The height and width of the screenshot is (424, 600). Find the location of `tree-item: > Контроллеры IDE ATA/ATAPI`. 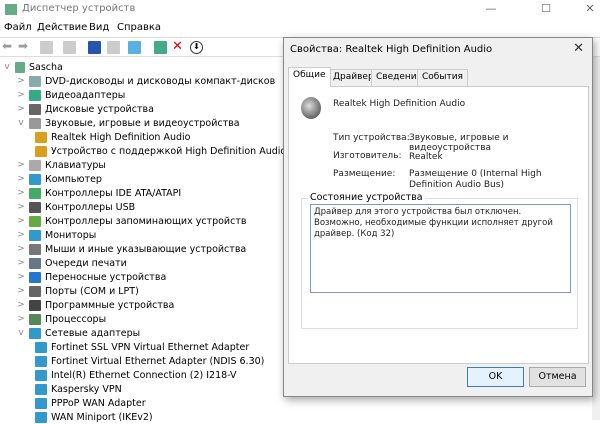

tree-item: > Контроллеры IDE ATA/ATAPI is located at coordinates (98, 193).